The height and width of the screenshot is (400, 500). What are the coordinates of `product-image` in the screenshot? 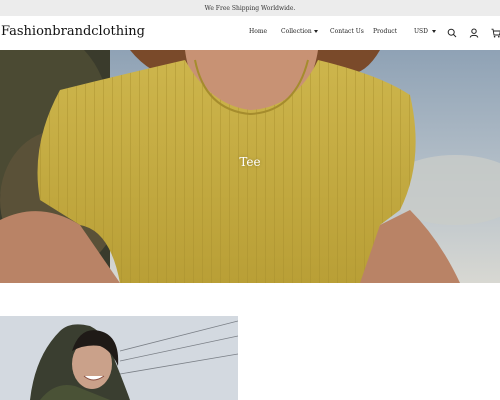 It's located at (119, 358).